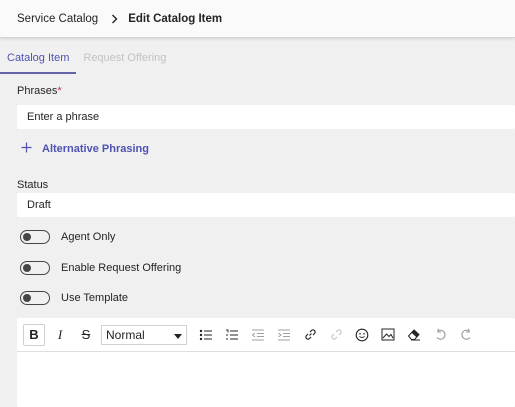 This screenshot has width=515, height=407. I want to click on use-template-label: Use Template, so click(95, 298).